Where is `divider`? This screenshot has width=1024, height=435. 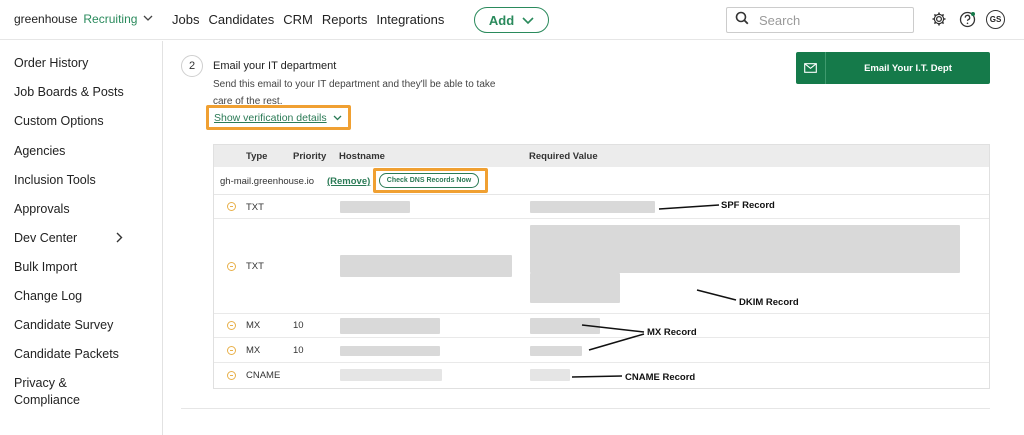 divider is located at coordinates (585, 408).